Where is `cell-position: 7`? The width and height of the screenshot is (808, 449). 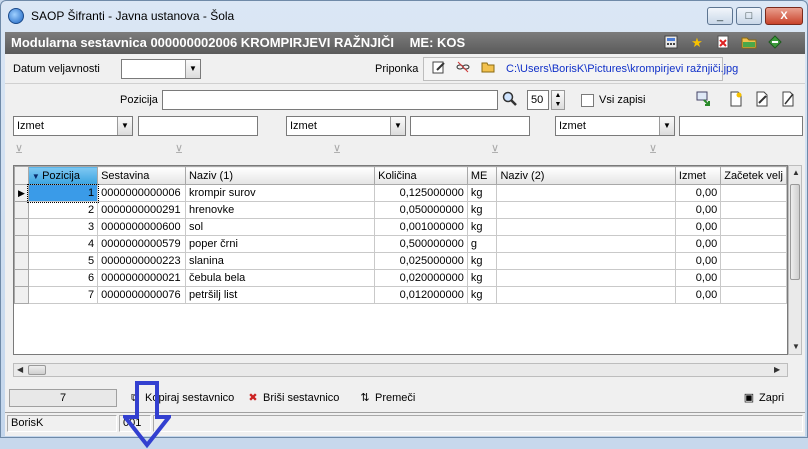
cell-position: 7 is located at coordinates (63, 295).